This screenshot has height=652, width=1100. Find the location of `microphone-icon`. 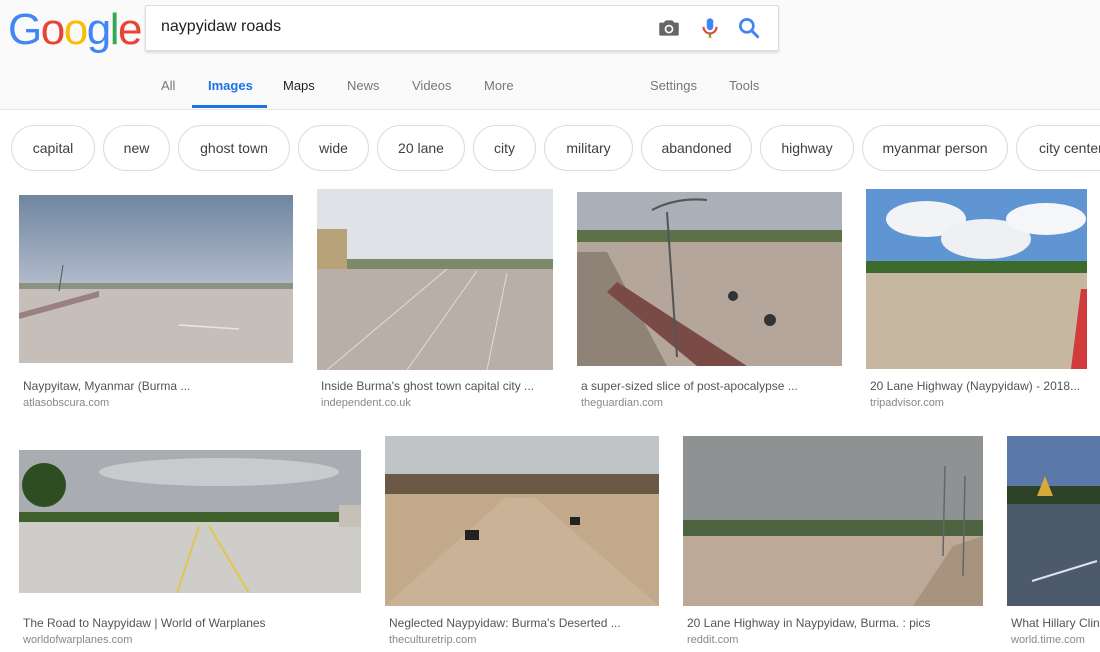

microphone-icon is located at coordinates (710, 28).